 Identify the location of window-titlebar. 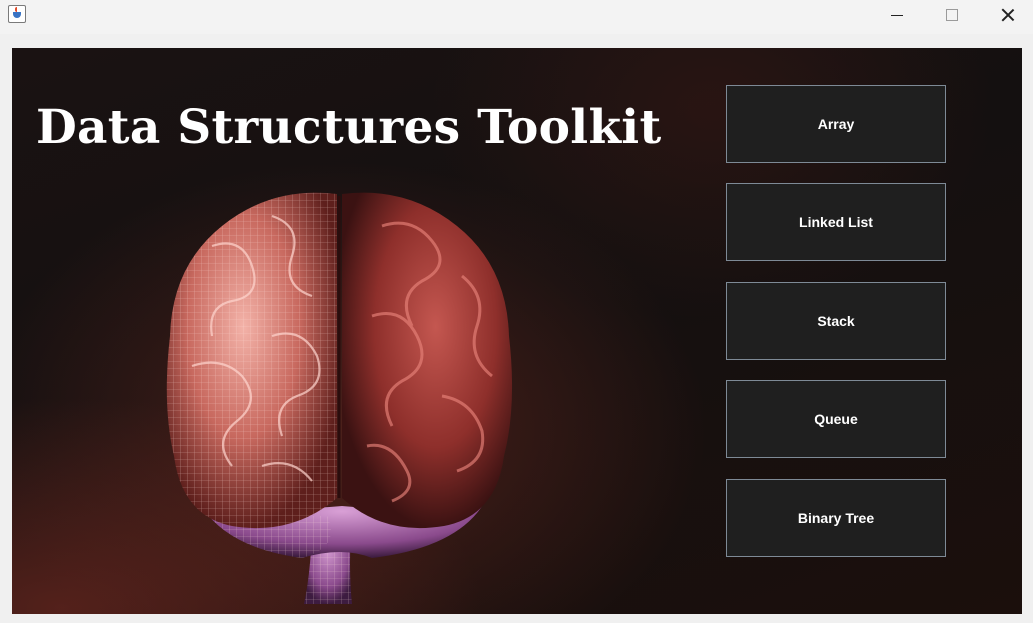
(516, 17).